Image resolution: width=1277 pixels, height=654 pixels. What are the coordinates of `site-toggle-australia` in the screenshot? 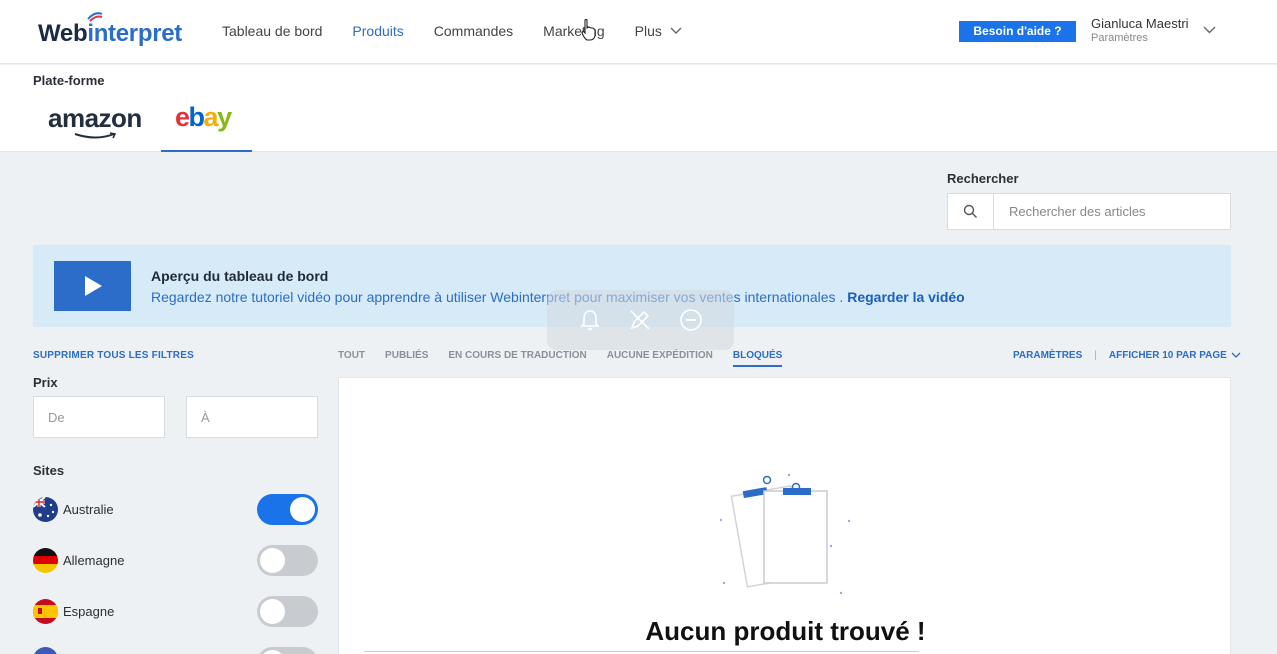 It's located at (287, 509).